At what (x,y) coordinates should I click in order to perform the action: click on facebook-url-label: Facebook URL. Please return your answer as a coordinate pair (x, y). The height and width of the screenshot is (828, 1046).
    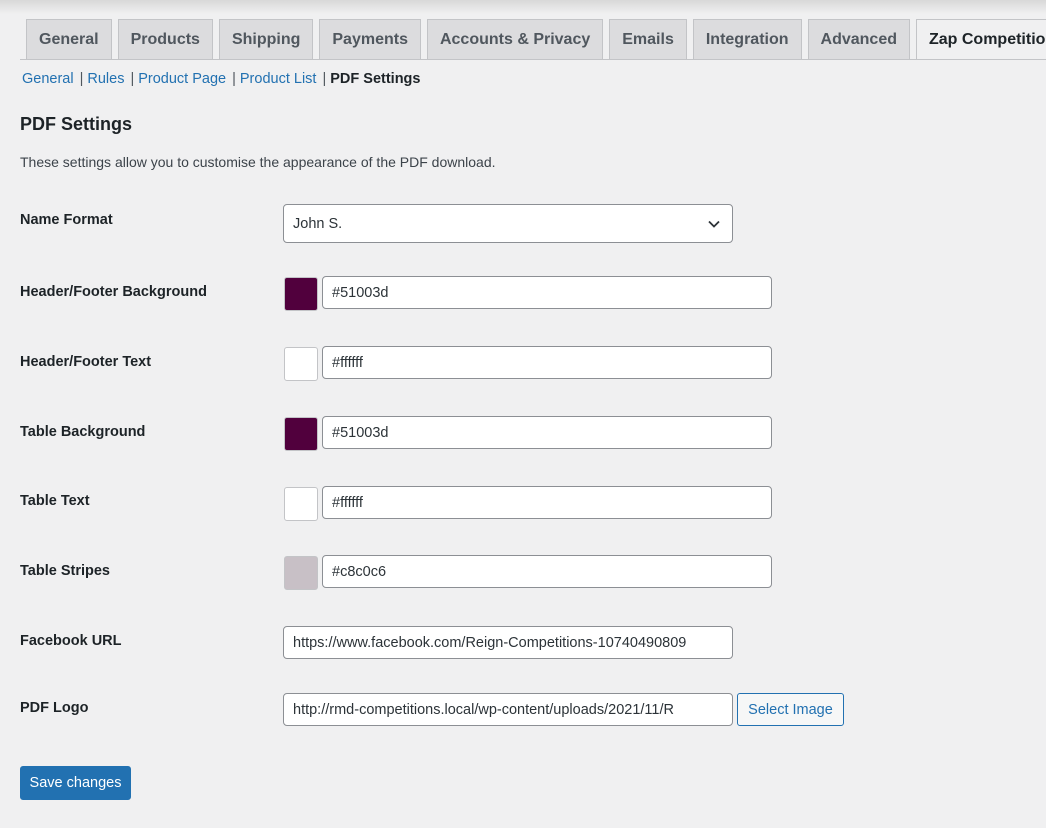
    Looking at the image, I should click on (71, 641).